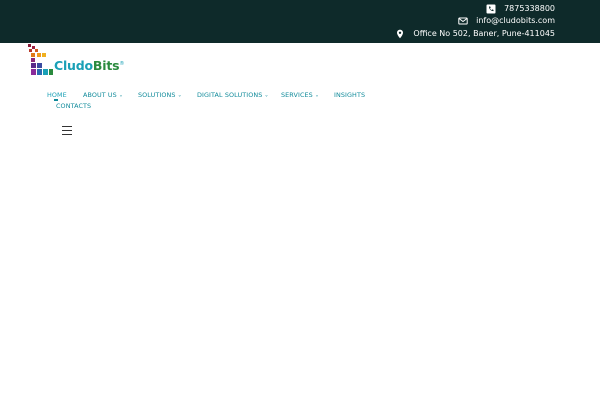 The image size is (600, 400). I want to click on nav-about-us: ABOUT US ⌄, so click(103, 96).